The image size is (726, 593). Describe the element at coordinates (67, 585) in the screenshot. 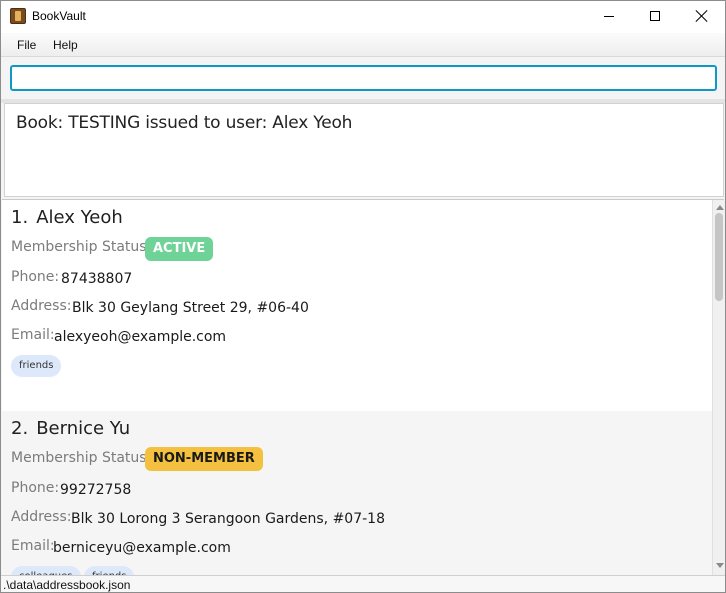

I see `save-location: .\data\addressbook.json` at that location.